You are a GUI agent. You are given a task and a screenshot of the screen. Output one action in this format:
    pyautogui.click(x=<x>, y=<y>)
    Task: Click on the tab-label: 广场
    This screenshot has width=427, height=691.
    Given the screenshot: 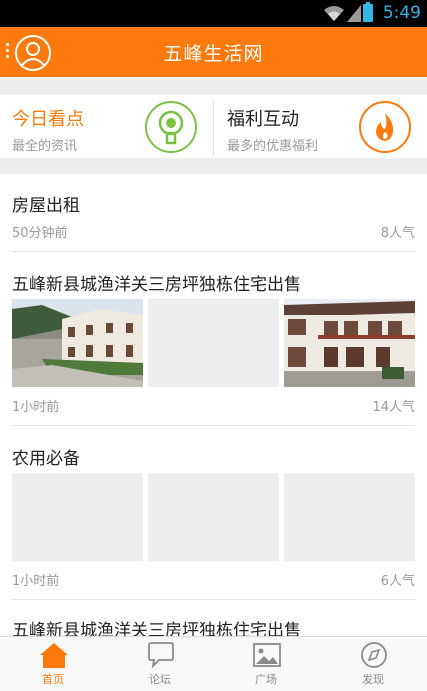 What is the action you would take?
    pyautogui.click(x=266, y=679)
    